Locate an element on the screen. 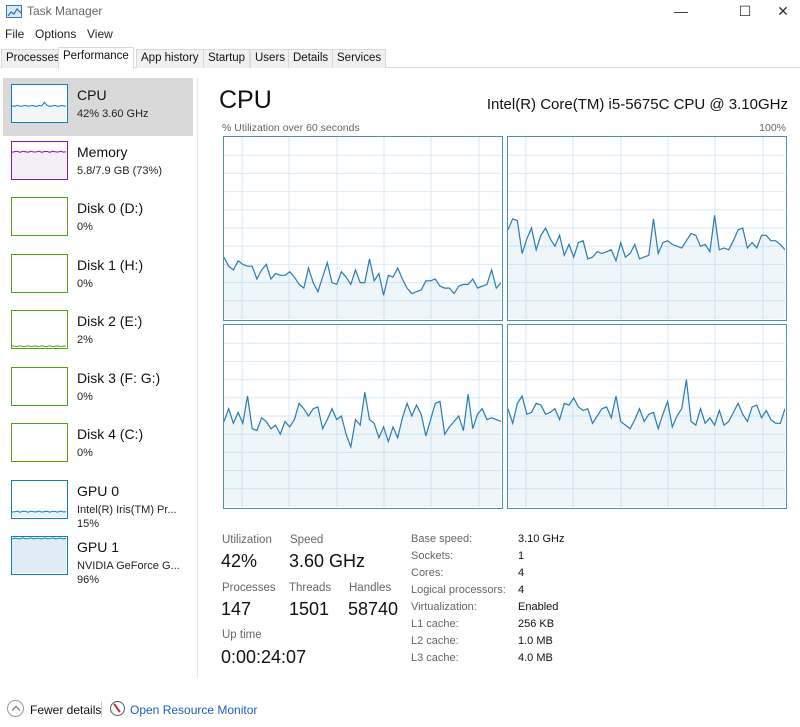 The height and width of the screenshot is (727, 800). sidebar-item-label: GPU 0 is located at coordinates (98, 490).